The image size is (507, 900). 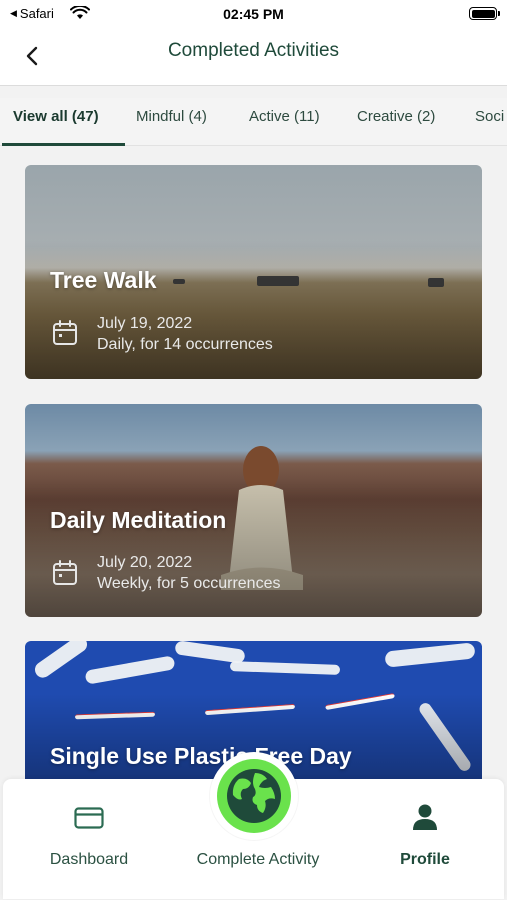 What do you see at coordinates (185, 344) in the screenshot?
I see `activity-frequency: Daily, for 14 occurrences` at bounding box center [185, 344].